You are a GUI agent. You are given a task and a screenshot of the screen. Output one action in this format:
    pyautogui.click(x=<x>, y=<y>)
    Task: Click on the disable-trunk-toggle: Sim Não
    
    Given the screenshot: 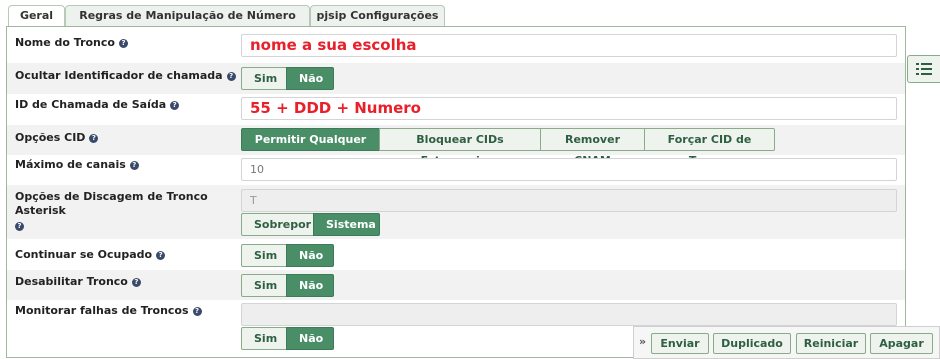 What is the action you would take?
    pyautogui.click(x=287, y=285)
    